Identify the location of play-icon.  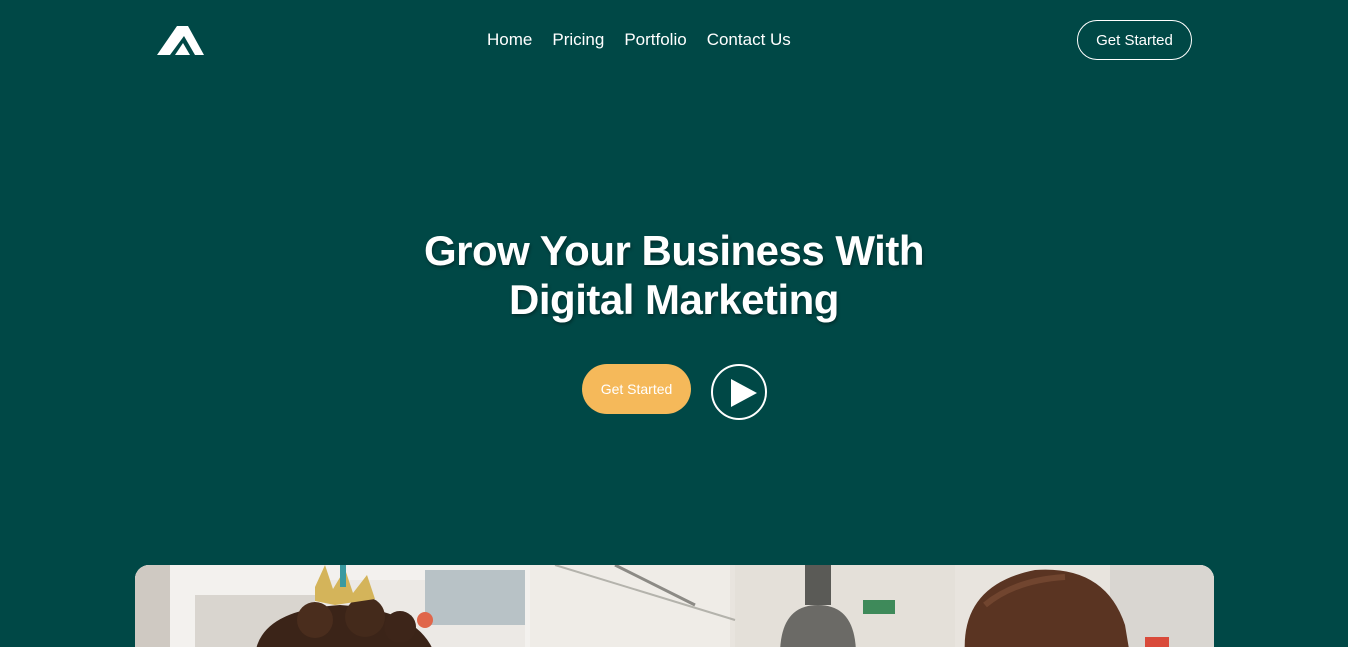
(744, 393).